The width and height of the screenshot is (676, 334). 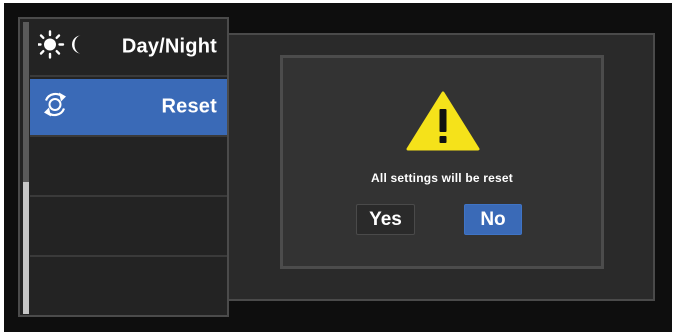 I want to click on menu-item-label: Day/Night, so click(x=169, y=46).